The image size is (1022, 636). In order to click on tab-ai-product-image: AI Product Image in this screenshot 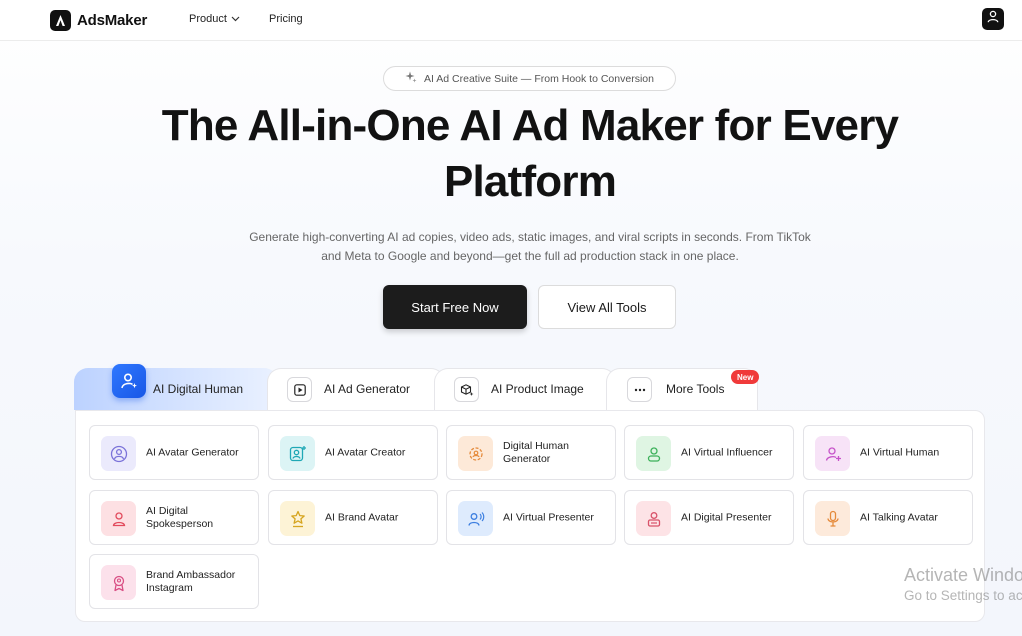, I will do `click(525, 389)`.